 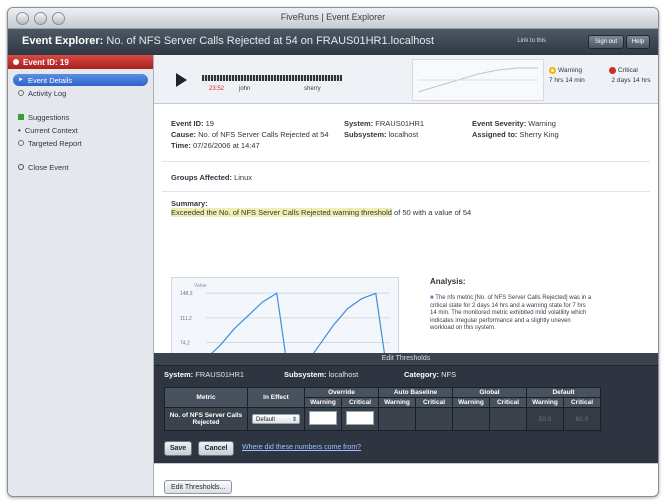 I want to click on summary-title: Summary:, so click(x=189, y=203).